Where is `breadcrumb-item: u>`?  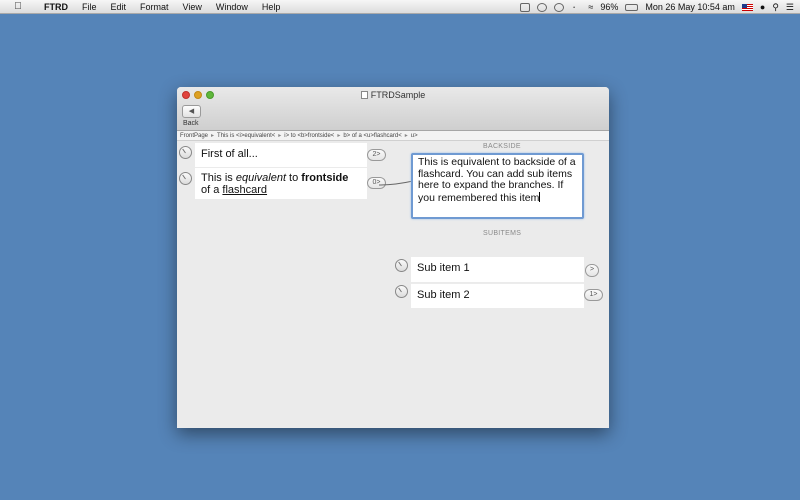 breadcrumb-item: u> is located at coordinates (414, 136).